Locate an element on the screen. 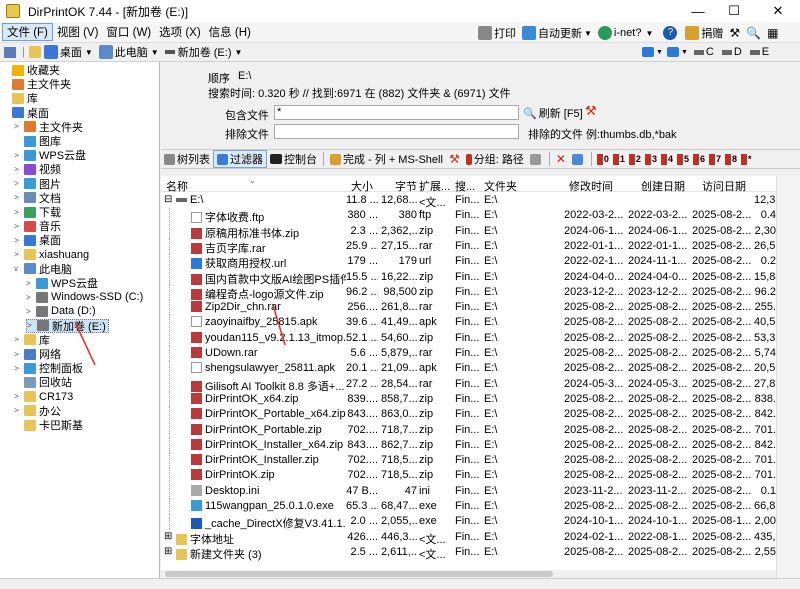 This screenshot has height=589, width=800. tree-item: 回收站 is located at coordinates (43, 382).